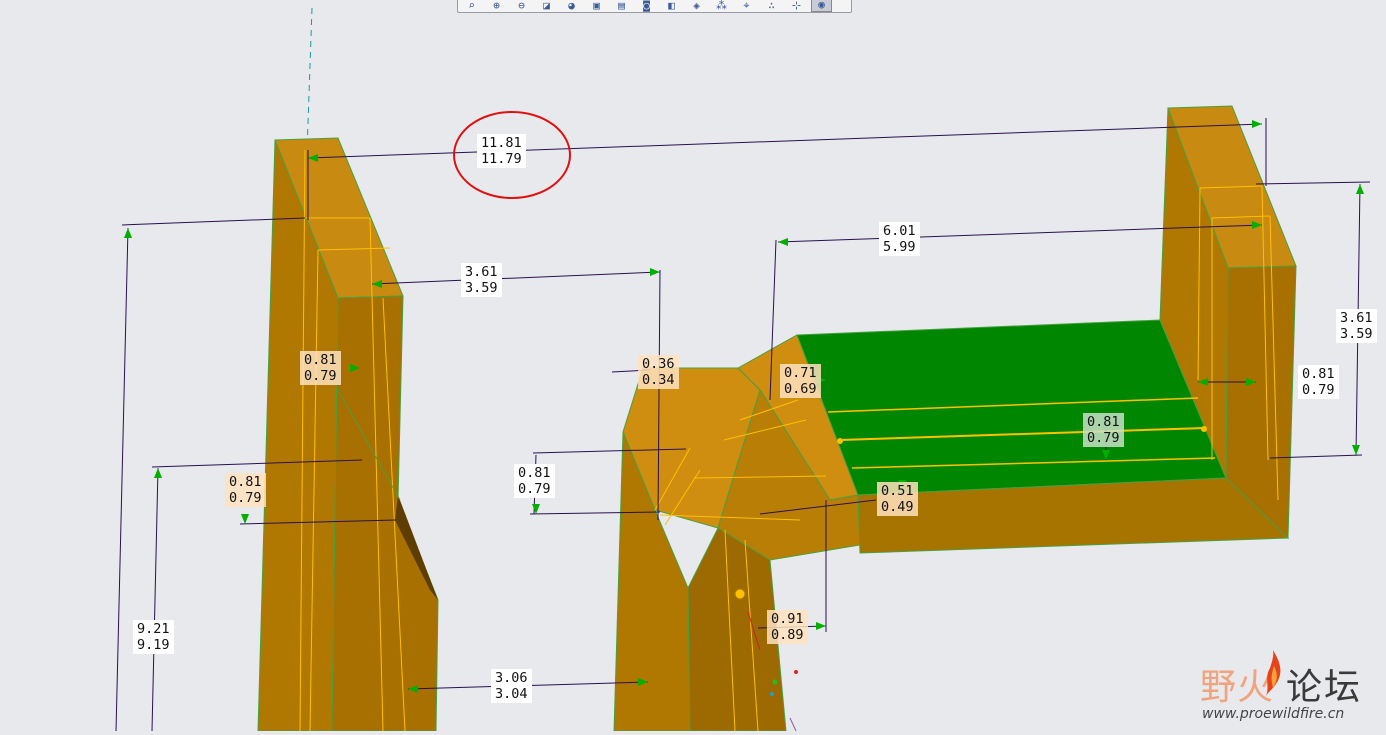 The height and width of the screenshot is (735, 1386). Describe the element at coordinates (746, 6) in the screenshot. I see `datum-axes-icon: ⌖` at that location.